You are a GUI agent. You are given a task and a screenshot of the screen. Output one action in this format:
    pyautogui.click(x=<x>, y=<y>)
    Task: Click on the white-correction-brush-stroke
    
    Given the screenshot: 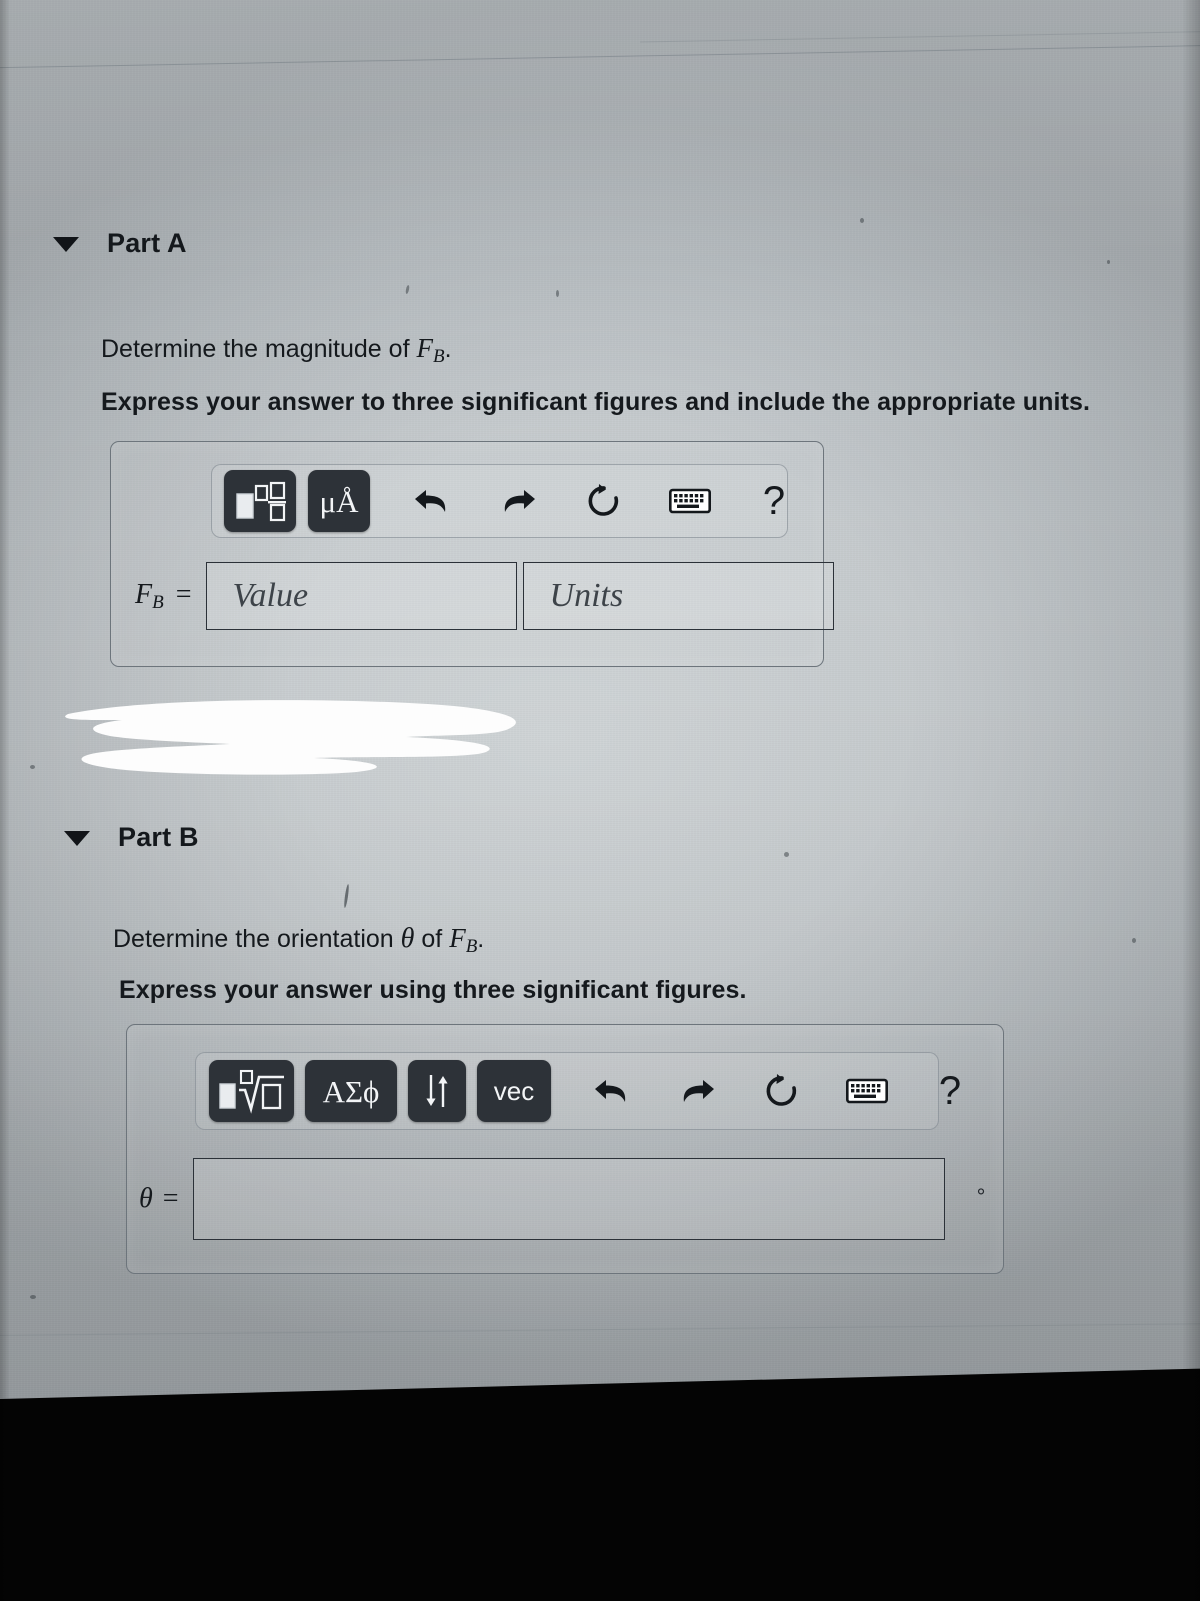 What is the action you would take?
    pyautogui.click(x=290, y=737)
    